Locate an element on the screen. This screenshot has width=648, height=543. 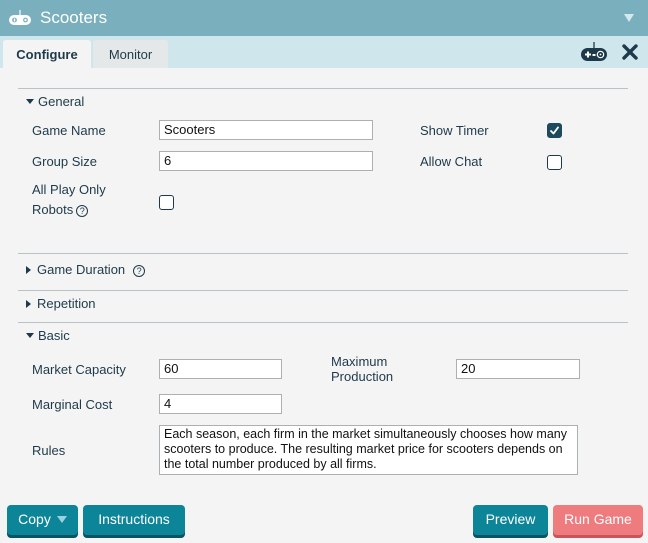
max-production-label-line2: Production is located at coordinates (362, 376).